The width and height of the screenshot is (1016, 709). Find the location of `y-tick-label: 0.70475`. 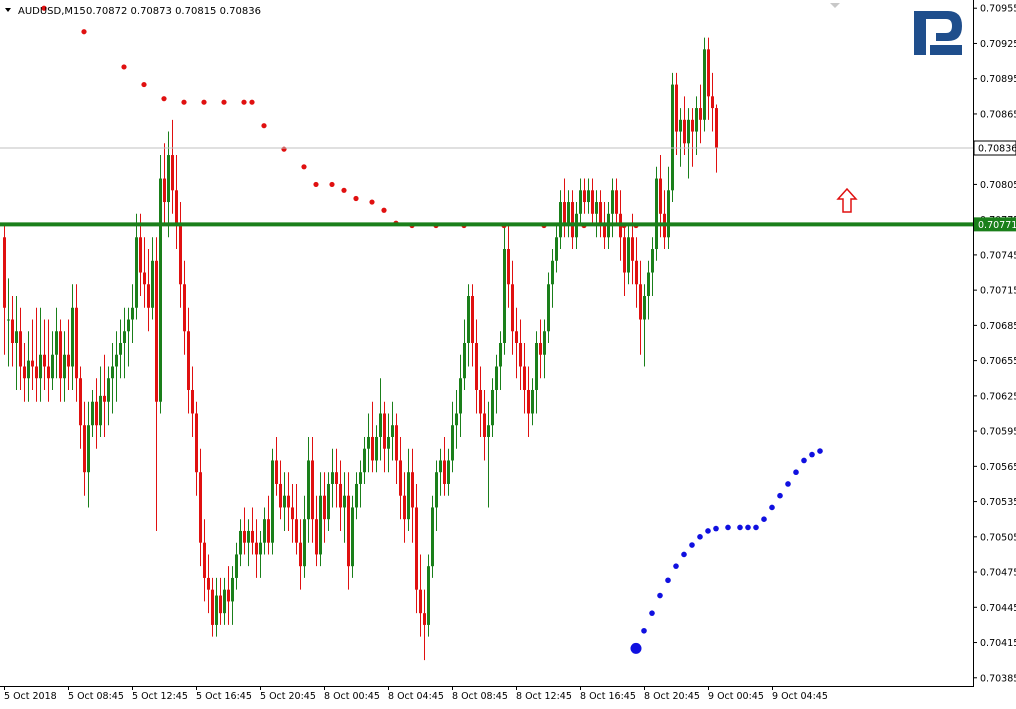

y-tick-label: 0.70475 is located at coordinates (998, 573).